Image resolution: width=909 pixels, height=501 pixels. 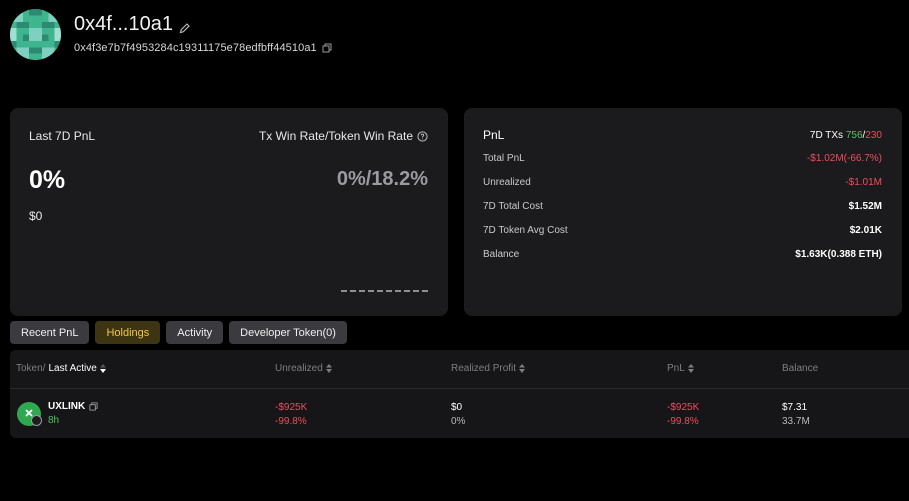 I want to click on col-unrealized: Unrealized, so click(x=303, y=368).